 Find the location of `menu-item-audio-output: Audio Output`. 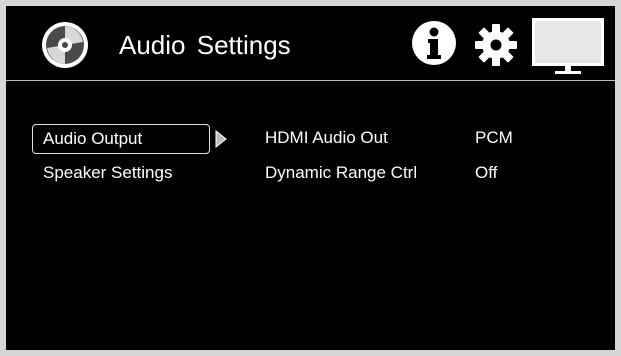

menu-item-audio-output: Audio Output is located at coordinates (121, 139).